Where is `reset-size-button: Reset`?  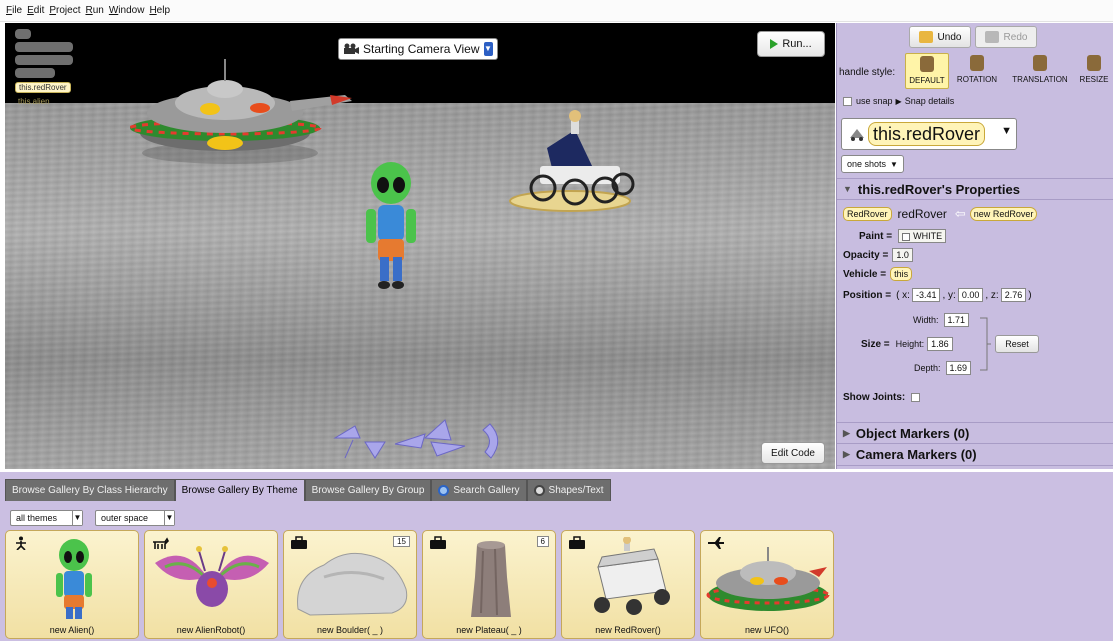
reset-size-button: Reset is located at coordinates (1017, 344).